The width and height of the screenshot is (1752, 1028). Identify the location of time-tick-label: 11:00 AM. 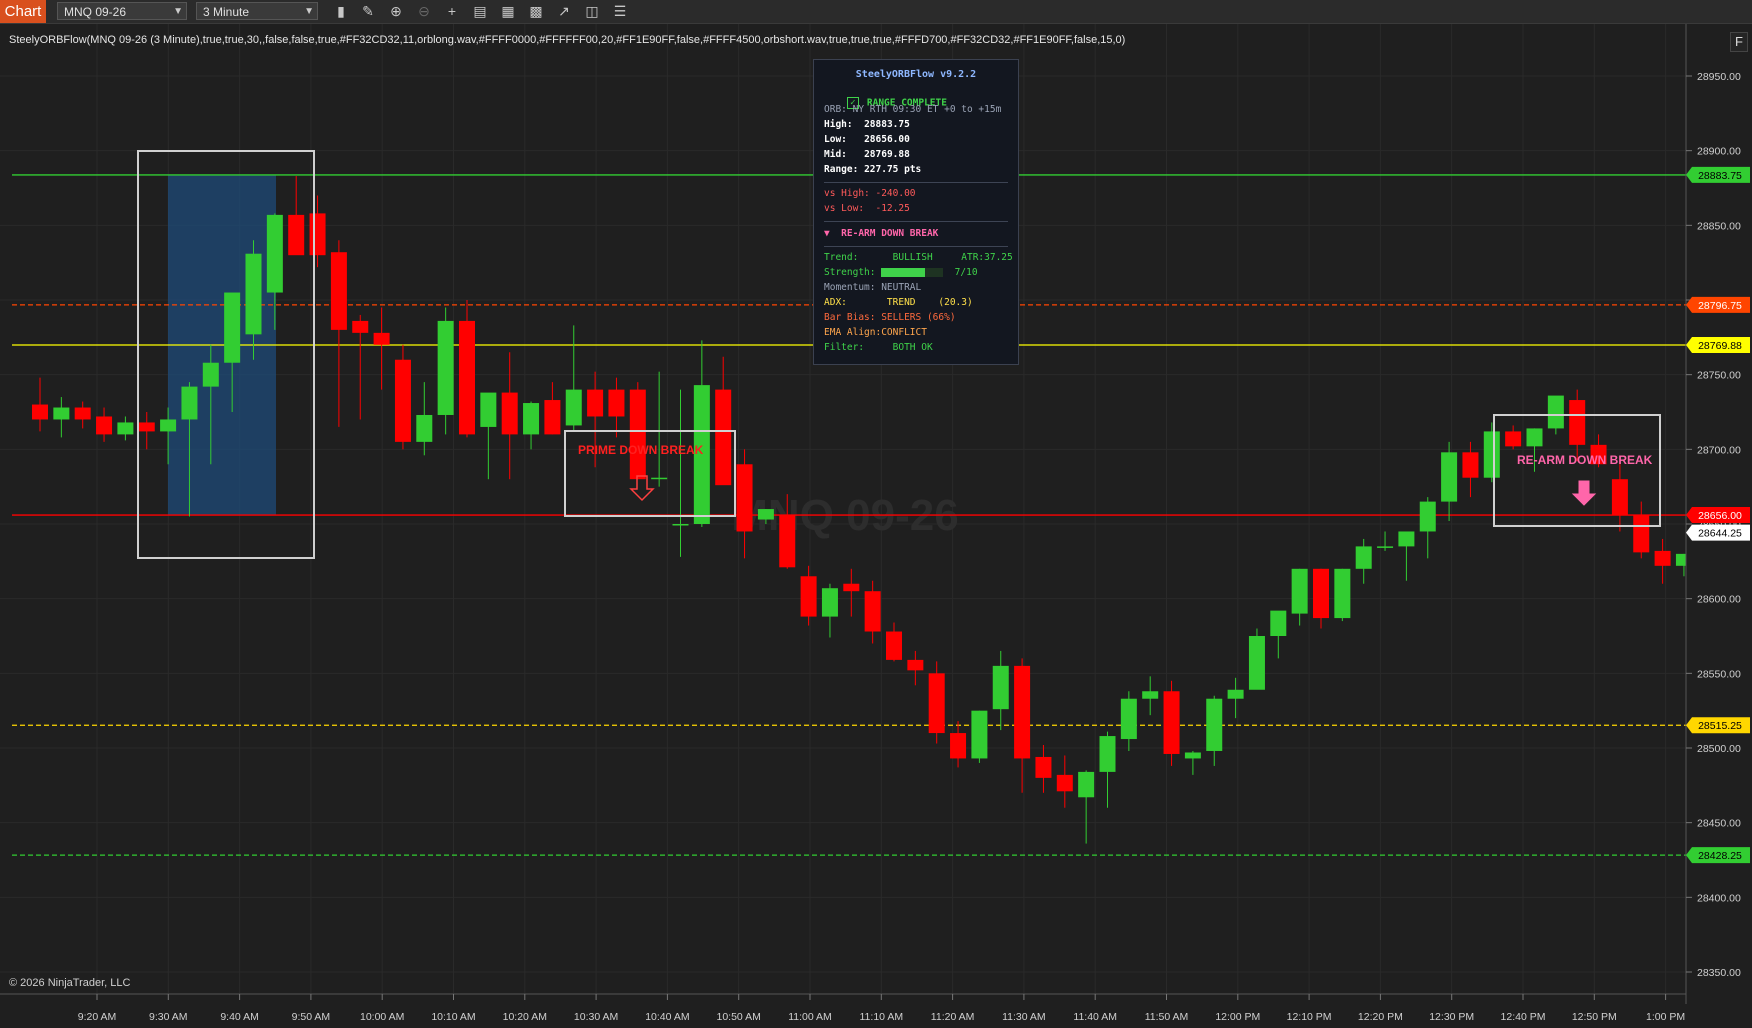
(810, 1017).